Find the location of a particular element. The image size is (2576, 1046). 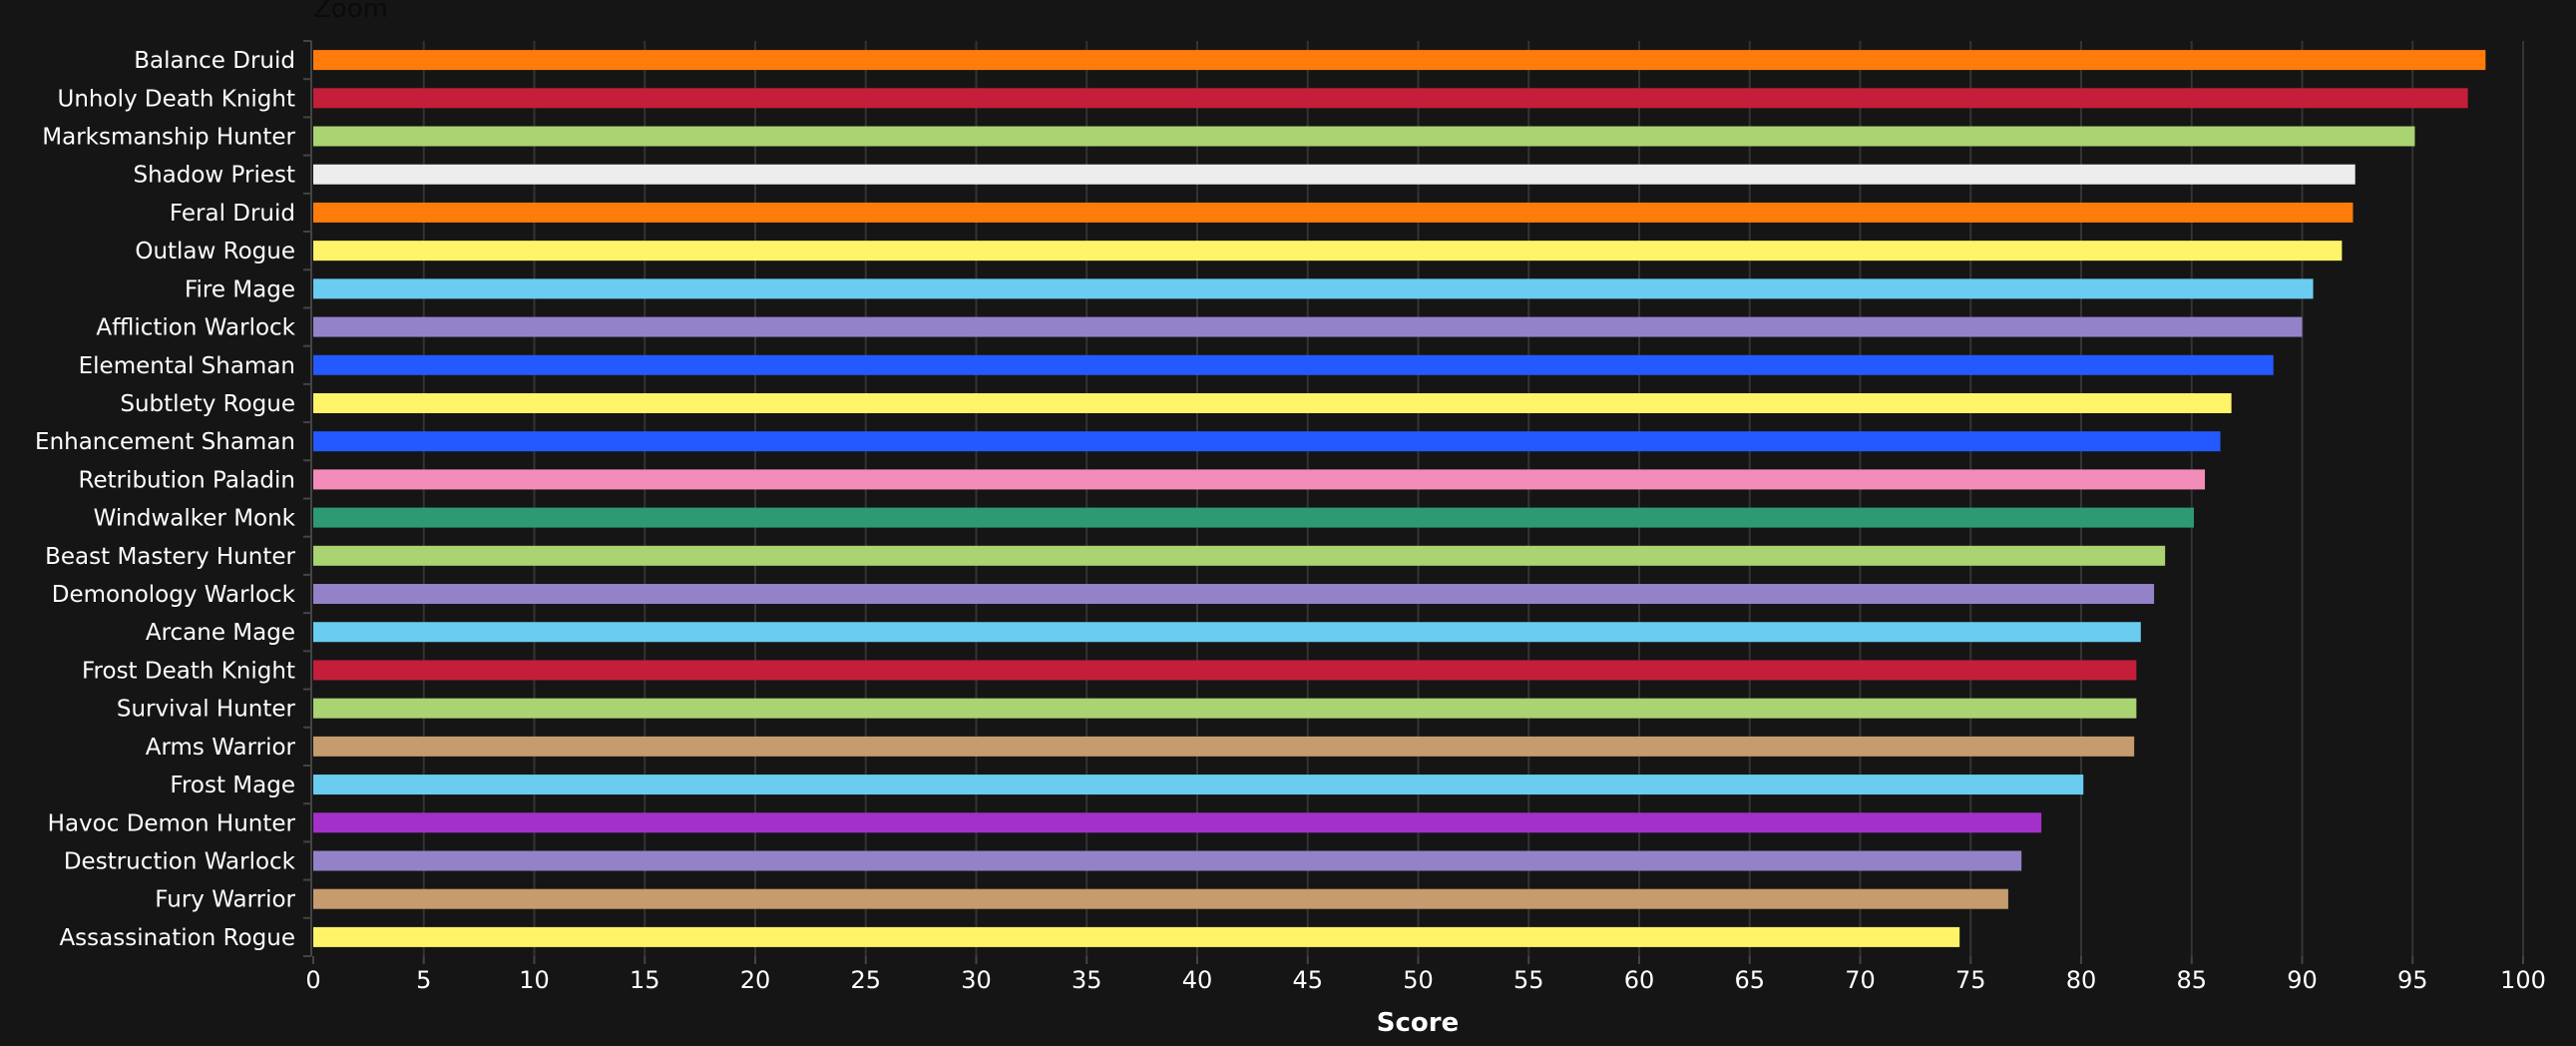

y-tick-label: Frost Mage is located at coordinates (232, 785).